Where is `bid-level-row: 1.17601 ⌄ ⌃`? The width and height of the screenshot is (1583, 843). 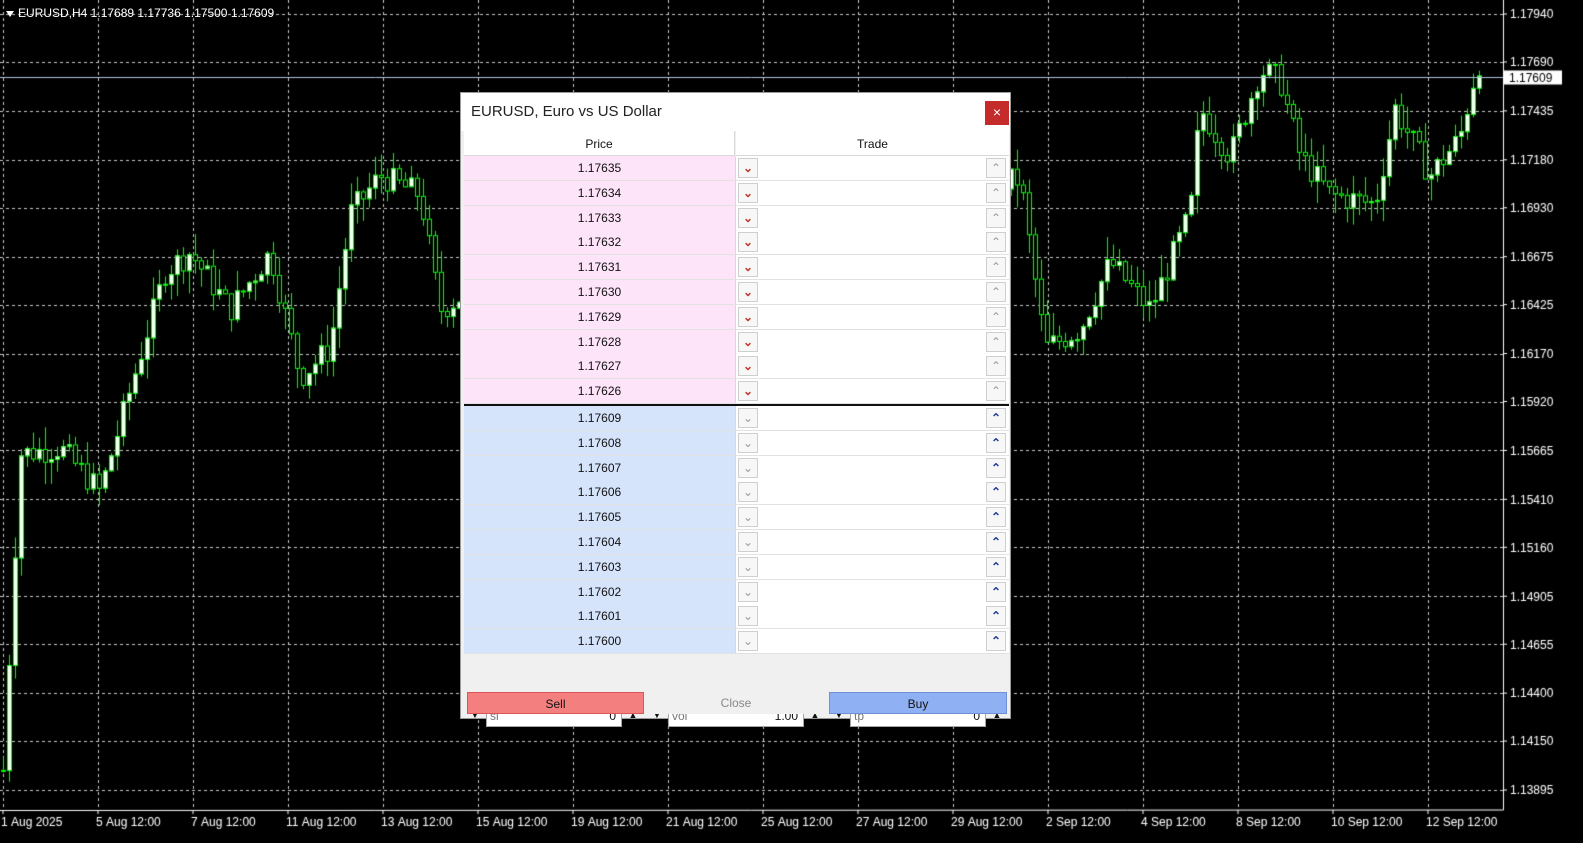
bid-level-row: 1.17601 ⌄ ⌃ is located at coordinates (736, 617).